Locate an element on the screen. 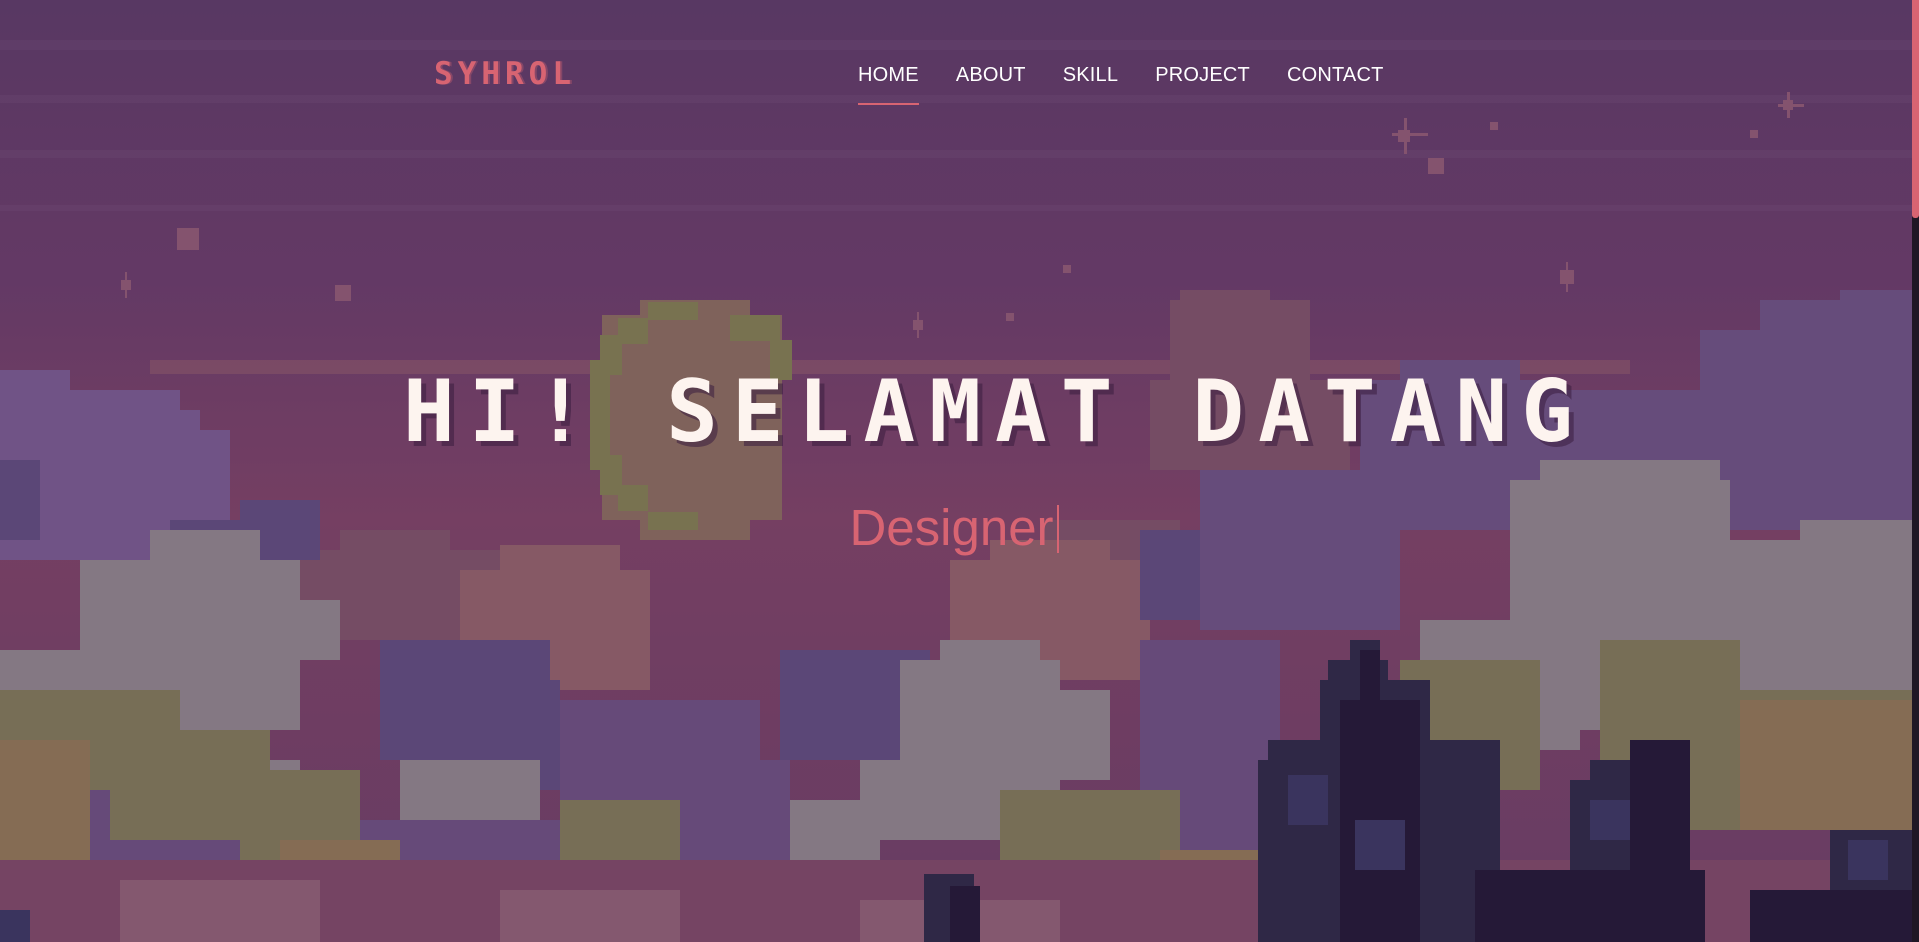 This screenshot has width=1919, height=942. nav-home-link: HOME is located at coordinates (888, 84).